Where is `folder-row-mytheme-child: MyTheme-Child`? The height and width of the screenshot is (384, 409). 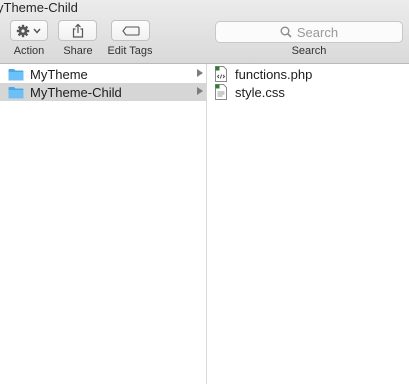 folder-row-mytheme-child: MyTheme-Child is located at coordinates (103, 92).